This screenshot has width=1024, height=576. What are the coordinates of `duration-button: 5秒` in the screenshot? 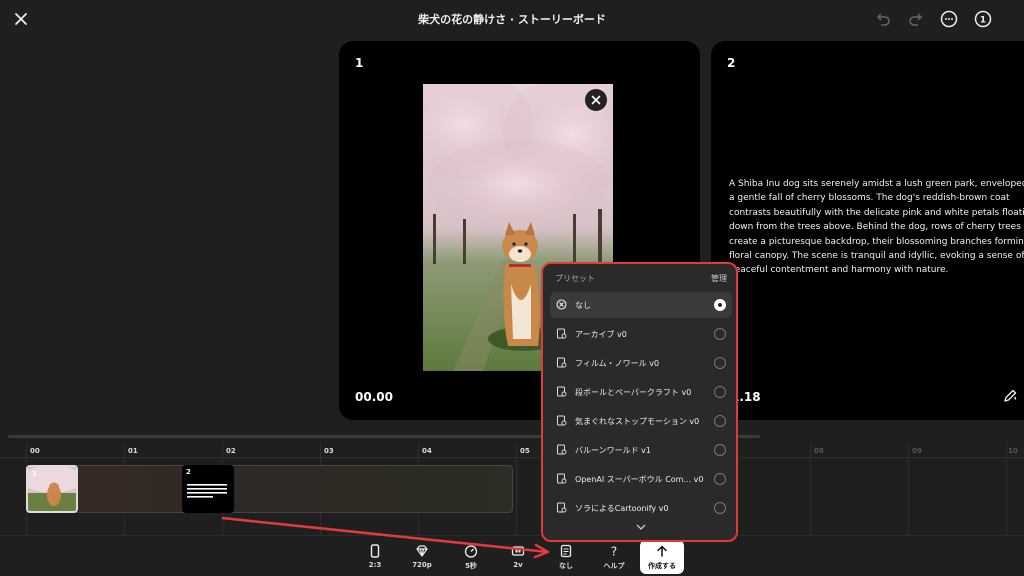 It's located at (471, 557).